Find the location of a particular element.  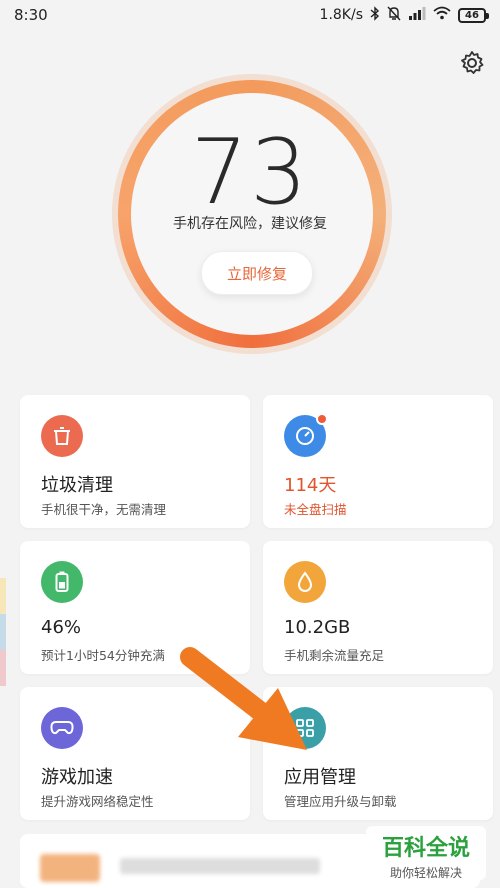

card-app-manager: 应用管理 管理应用升级与卸载 is located at coordinates (378, 753).